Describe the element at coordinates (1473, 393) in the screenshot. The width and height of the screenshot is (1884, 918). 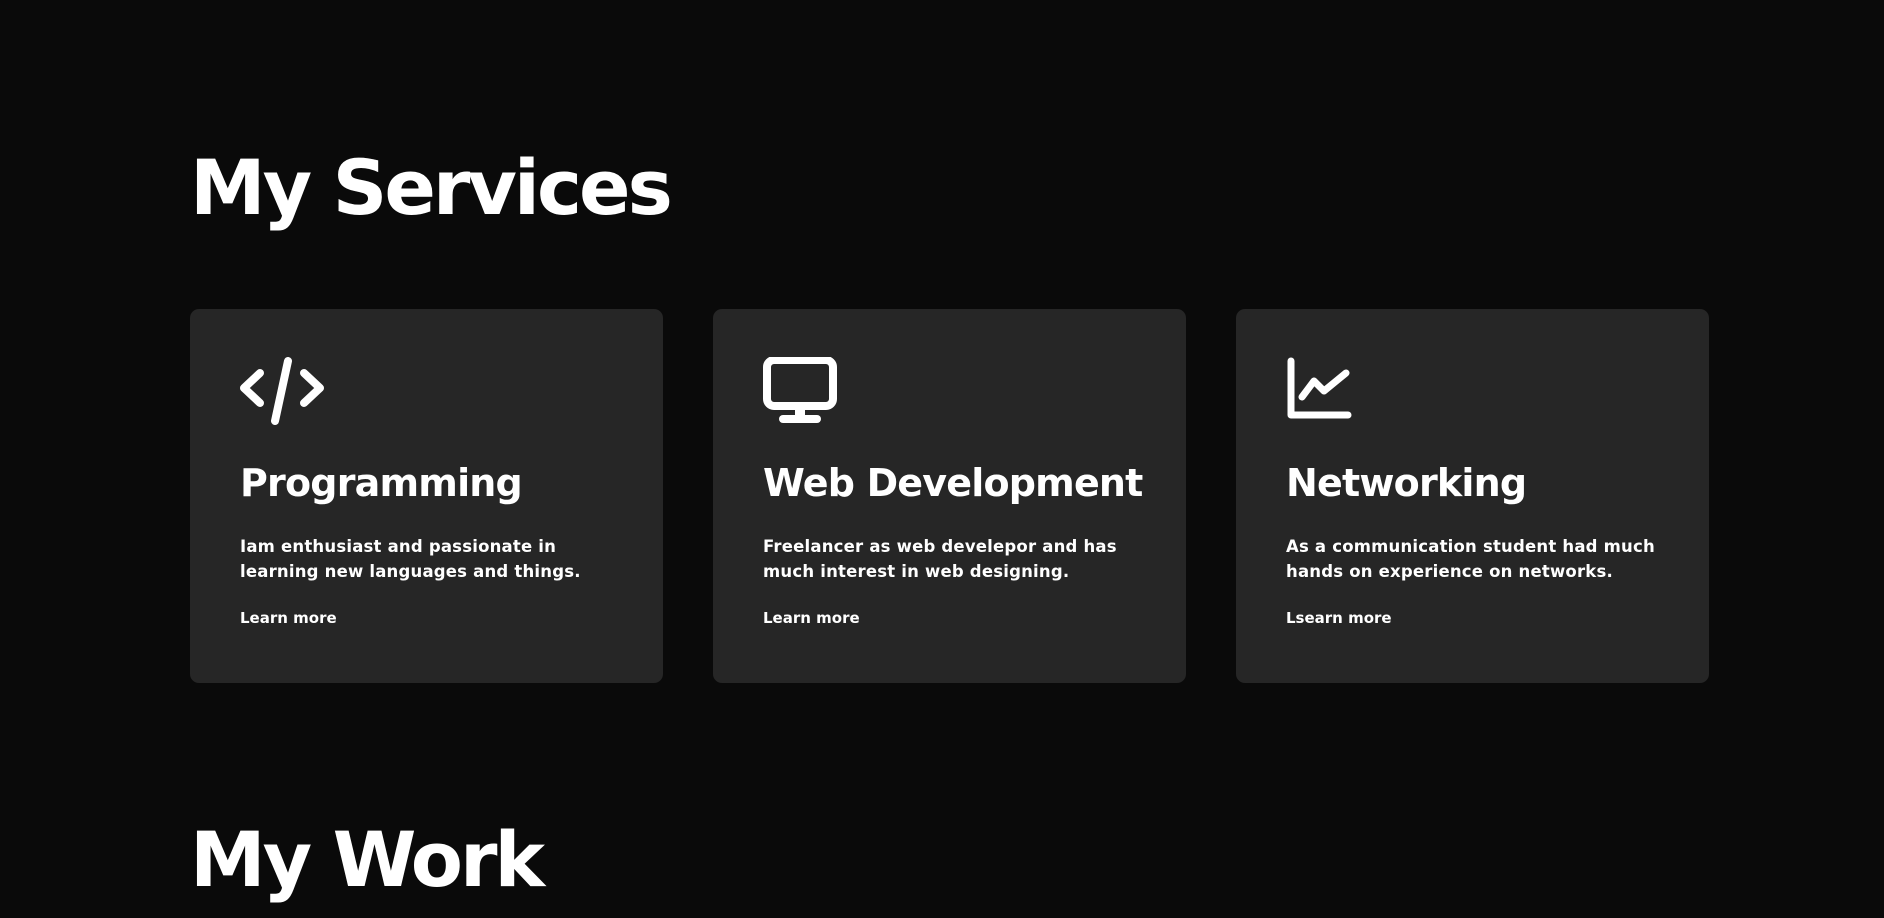
I see `line-chart-icon` at that location.